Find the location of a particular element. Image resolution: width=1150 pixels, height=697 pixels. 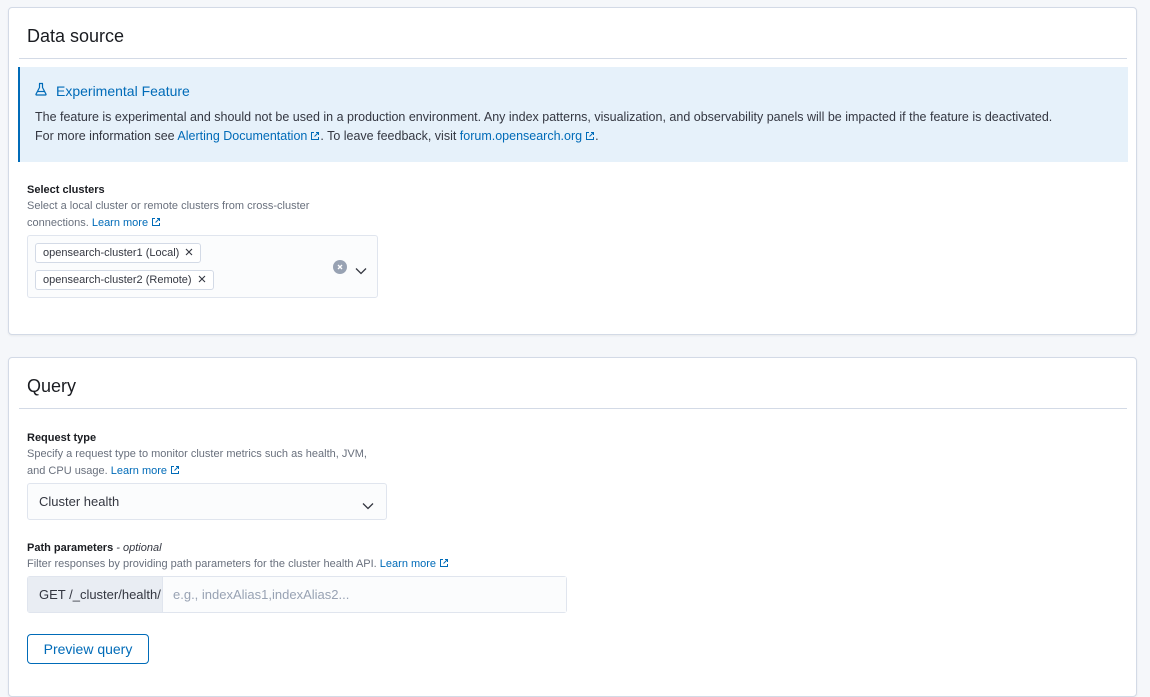

cluster-pill-label: opensearch-cluster1 (Local) is located at coordinates (111, 253).